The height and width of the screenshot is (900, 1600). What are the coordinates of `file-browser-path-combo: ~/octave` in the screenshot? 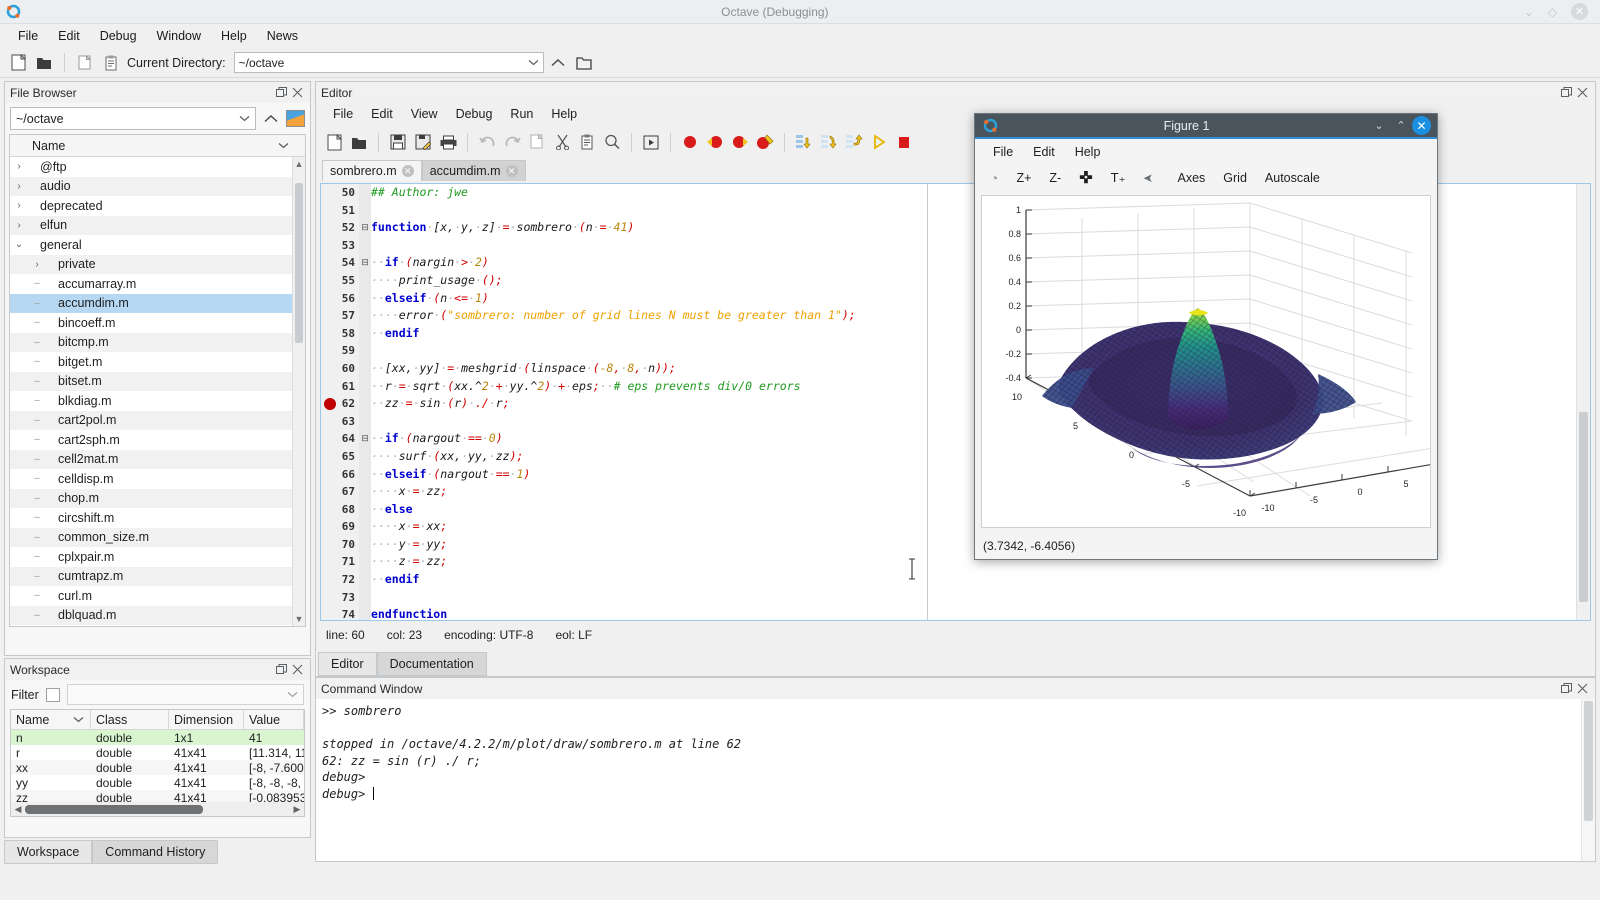 It's located at (133, 118).